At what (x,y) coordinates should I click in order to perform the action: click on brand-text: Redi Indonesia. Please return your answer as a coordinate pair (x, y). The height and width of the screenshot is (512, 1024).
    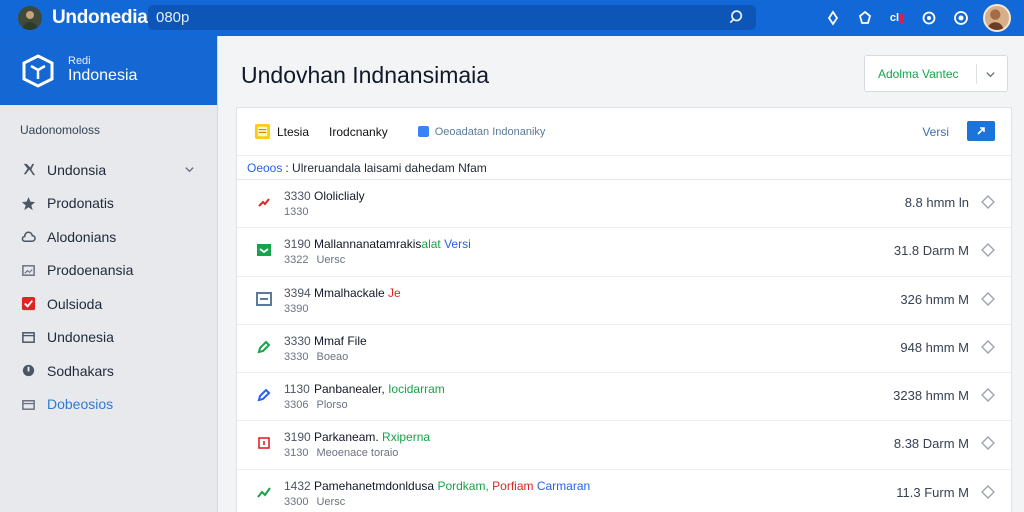
    Looking at the image, I should click on (103, 69).